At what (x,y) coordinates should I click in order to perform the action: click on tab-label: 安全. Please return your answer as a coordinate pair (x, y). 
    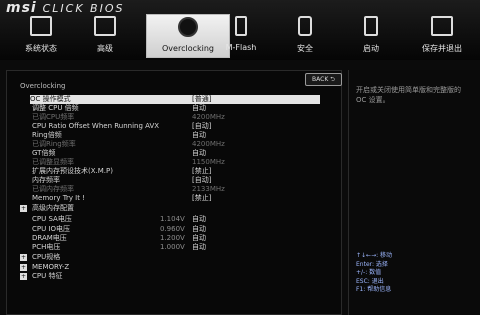
    Looking at the image, I should click on (305, 48).